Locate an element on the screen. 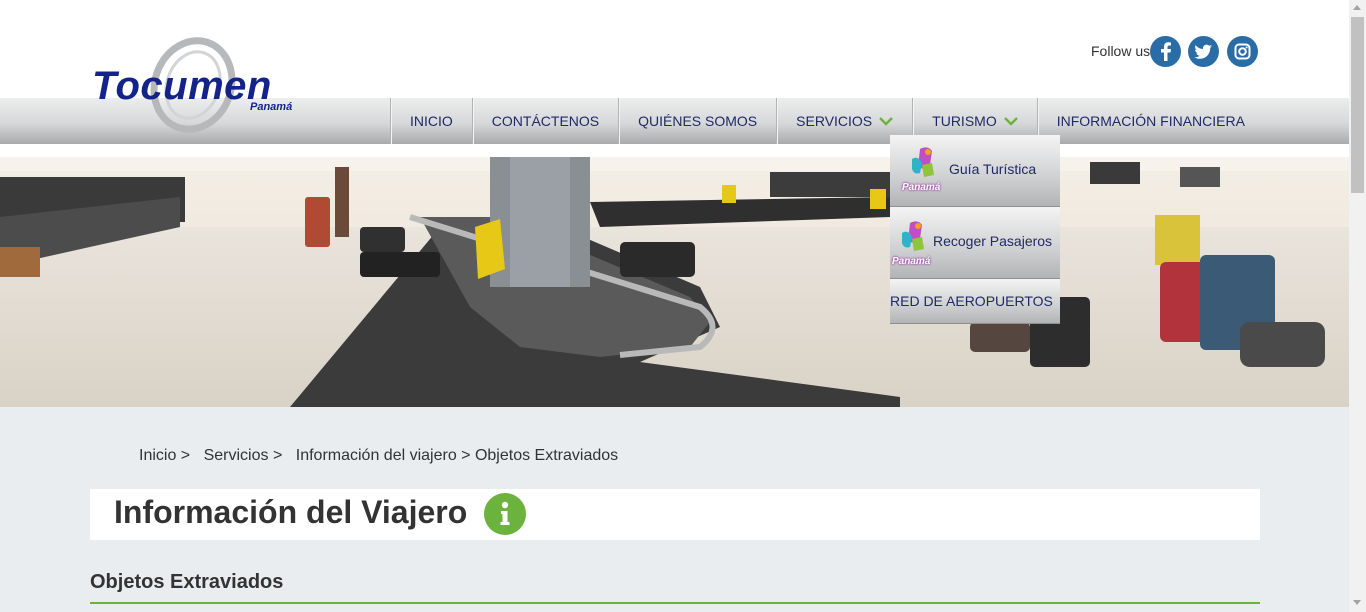  nav-label: CONTÁCTENOS is located at coordinates (545, 121).